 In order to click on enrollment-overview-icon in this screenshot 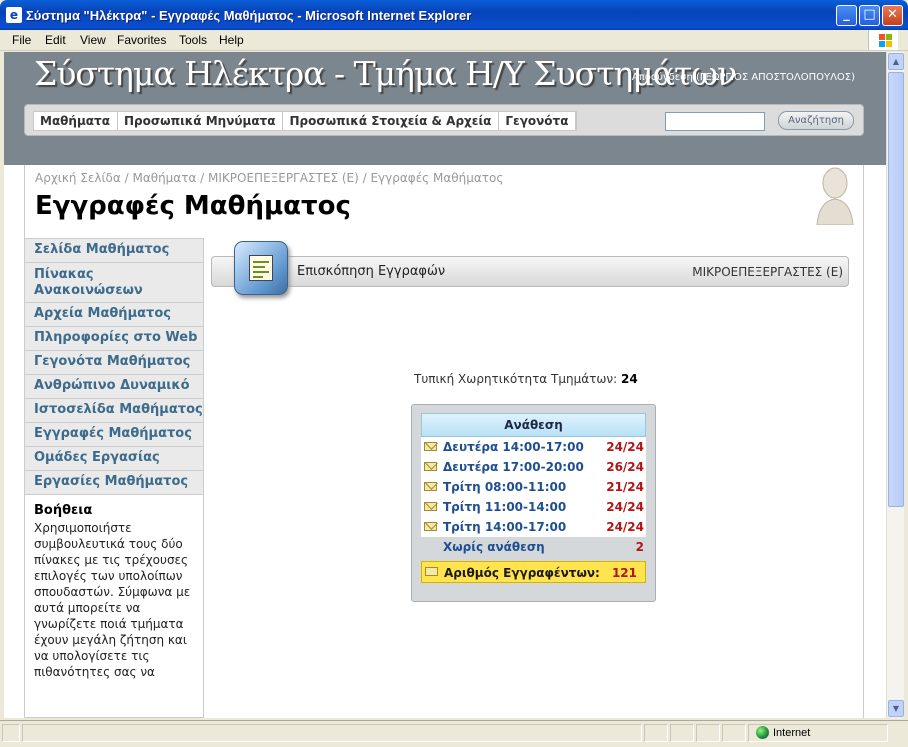, I will do `click(261, 268)`.